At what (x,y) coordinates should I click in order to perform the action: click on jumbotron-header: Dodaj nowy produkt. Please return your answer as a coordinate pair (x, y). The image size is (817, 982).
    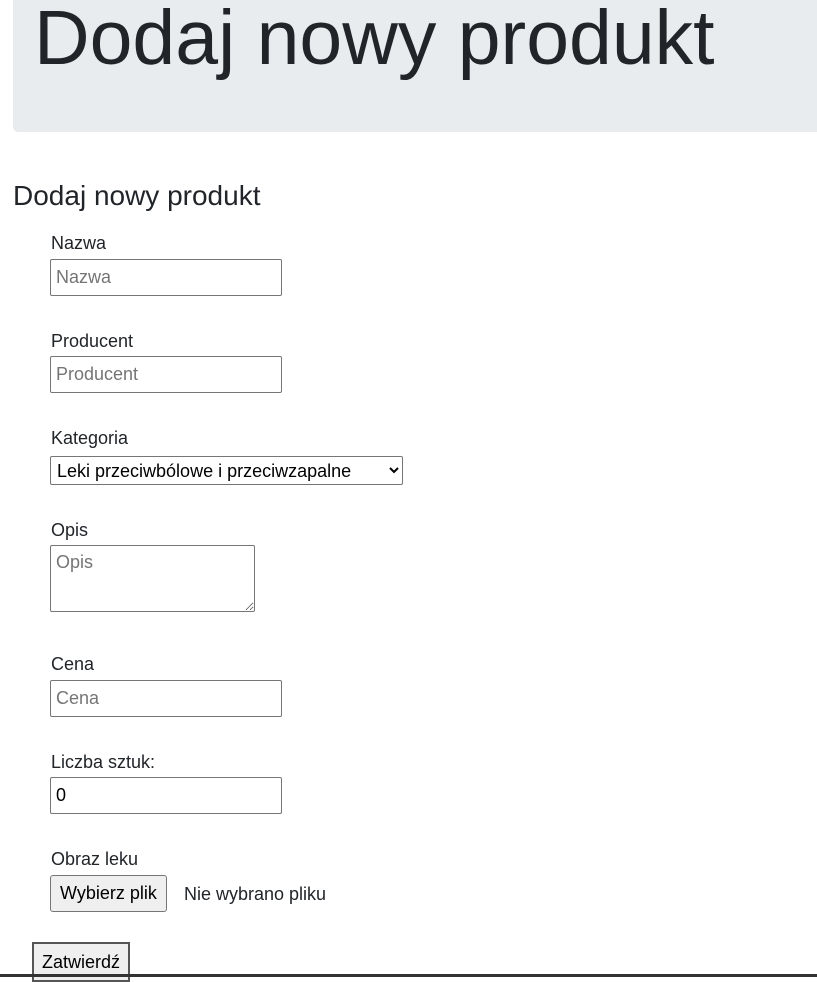
    Looking at the image, I should click on (415, 66).